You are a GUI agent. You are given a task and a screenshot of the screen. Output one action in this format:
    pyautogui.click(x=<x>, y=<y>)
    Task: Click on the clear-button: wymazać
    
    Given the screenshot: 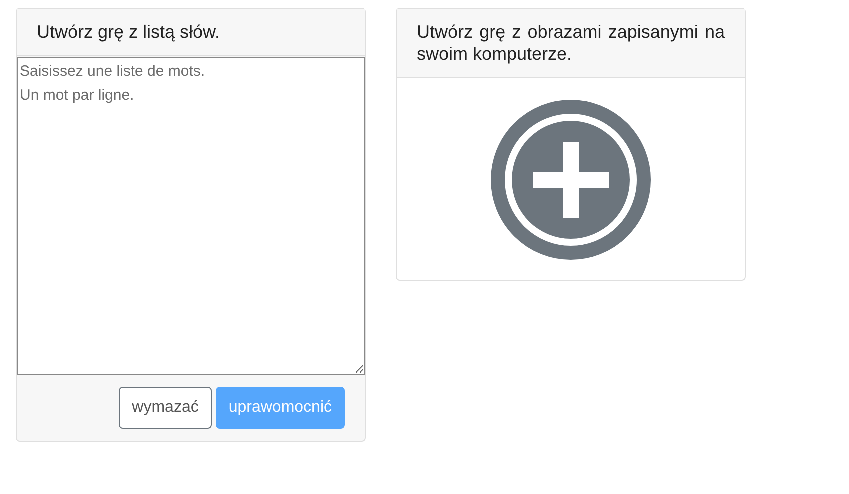 What is the action you would take?
    pyautogui.click(x=165, y=408)
    